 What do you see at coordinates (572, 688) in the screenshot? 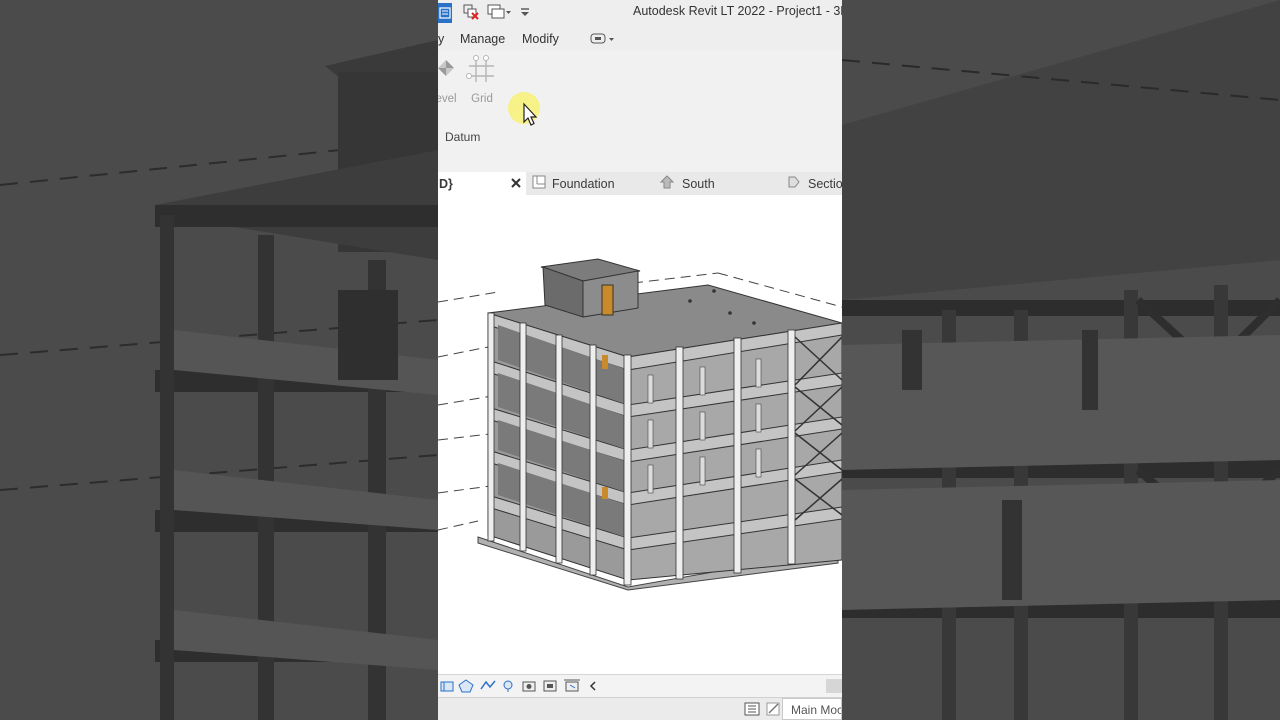
I see `show-crop-region-icon` at bounding box center [572, 688].